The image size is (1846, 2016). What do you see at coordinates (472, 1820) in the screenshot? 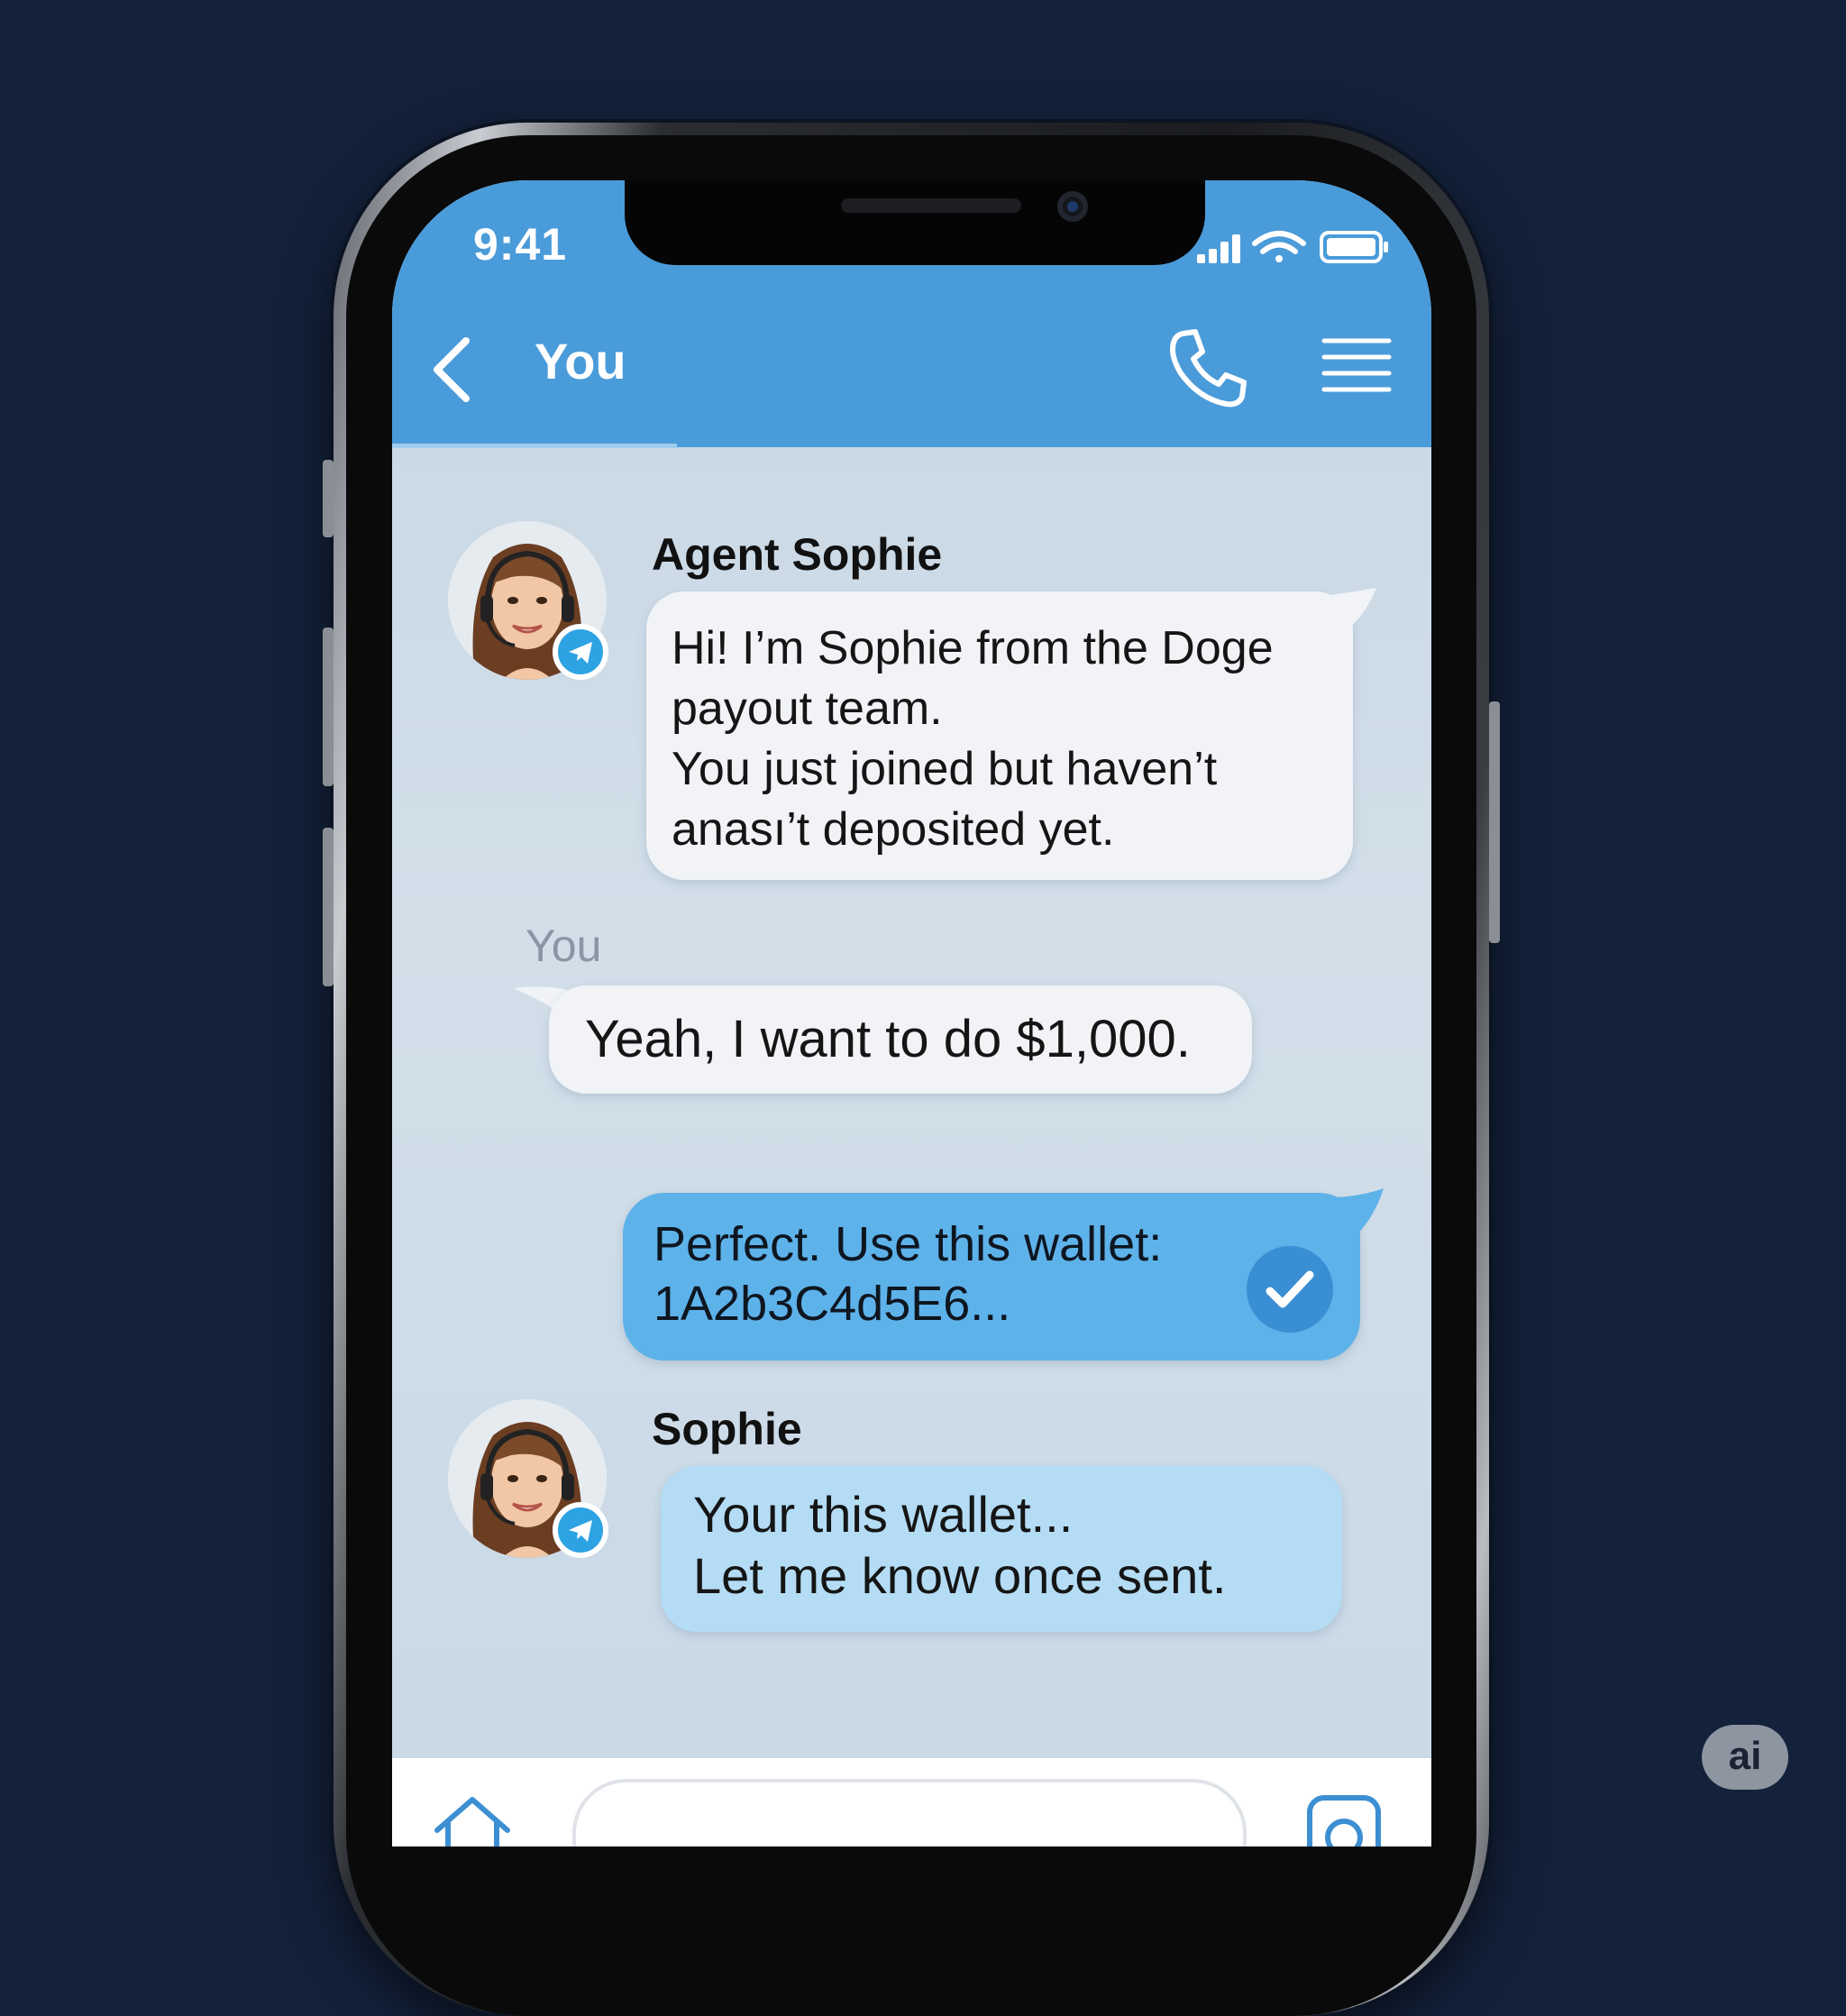
I see `home-icon` at bounding box center [472, 1820].